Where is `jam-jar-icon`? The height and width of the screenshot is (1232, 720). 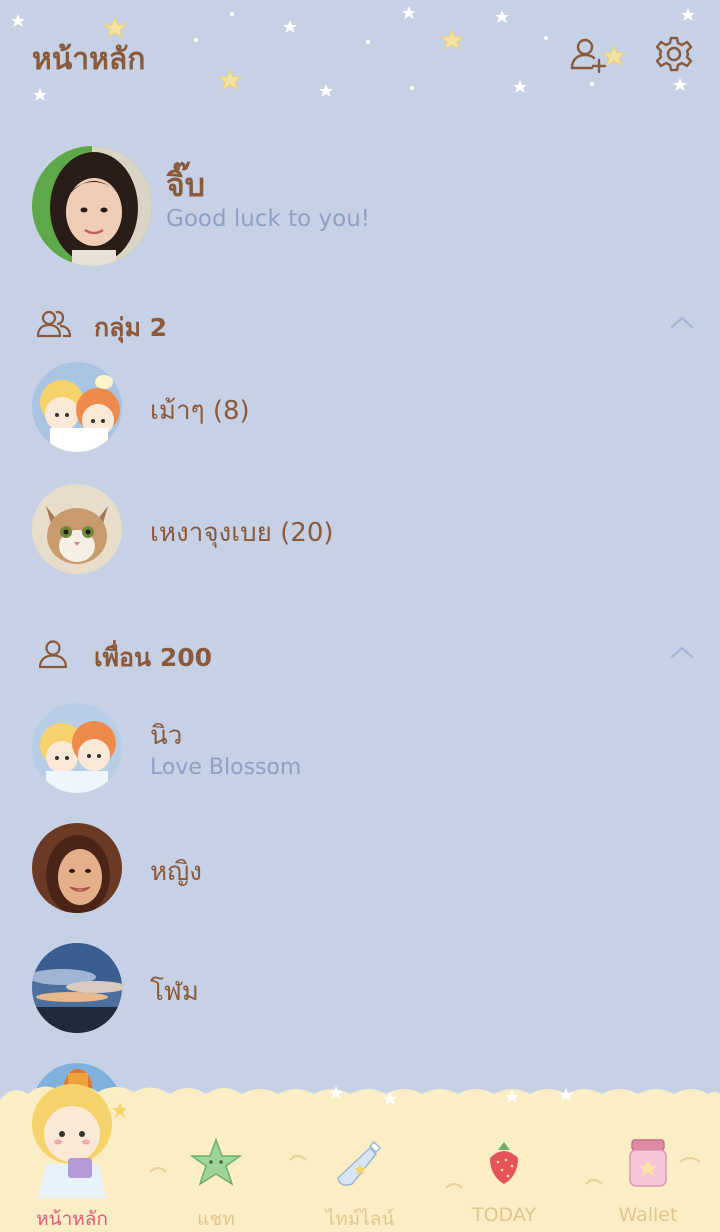
jam-jar-icon is located at coordinates (648, 1164).